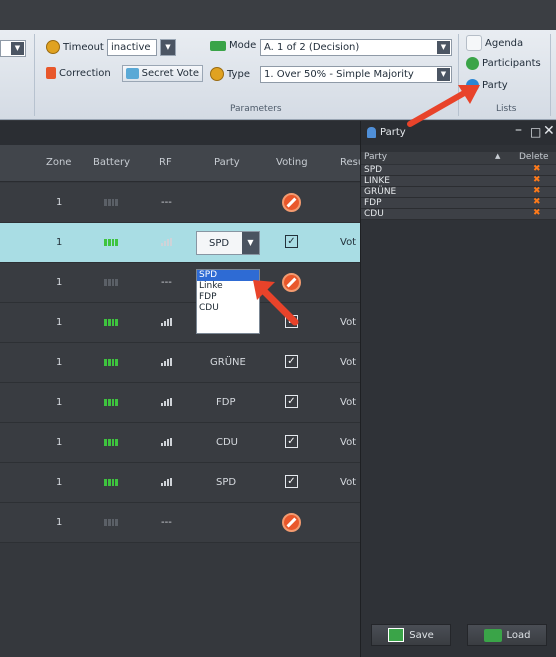  Describe the element at coordinates (111, 162) in the screenshot. I see `col-battery: Battery` at that location.